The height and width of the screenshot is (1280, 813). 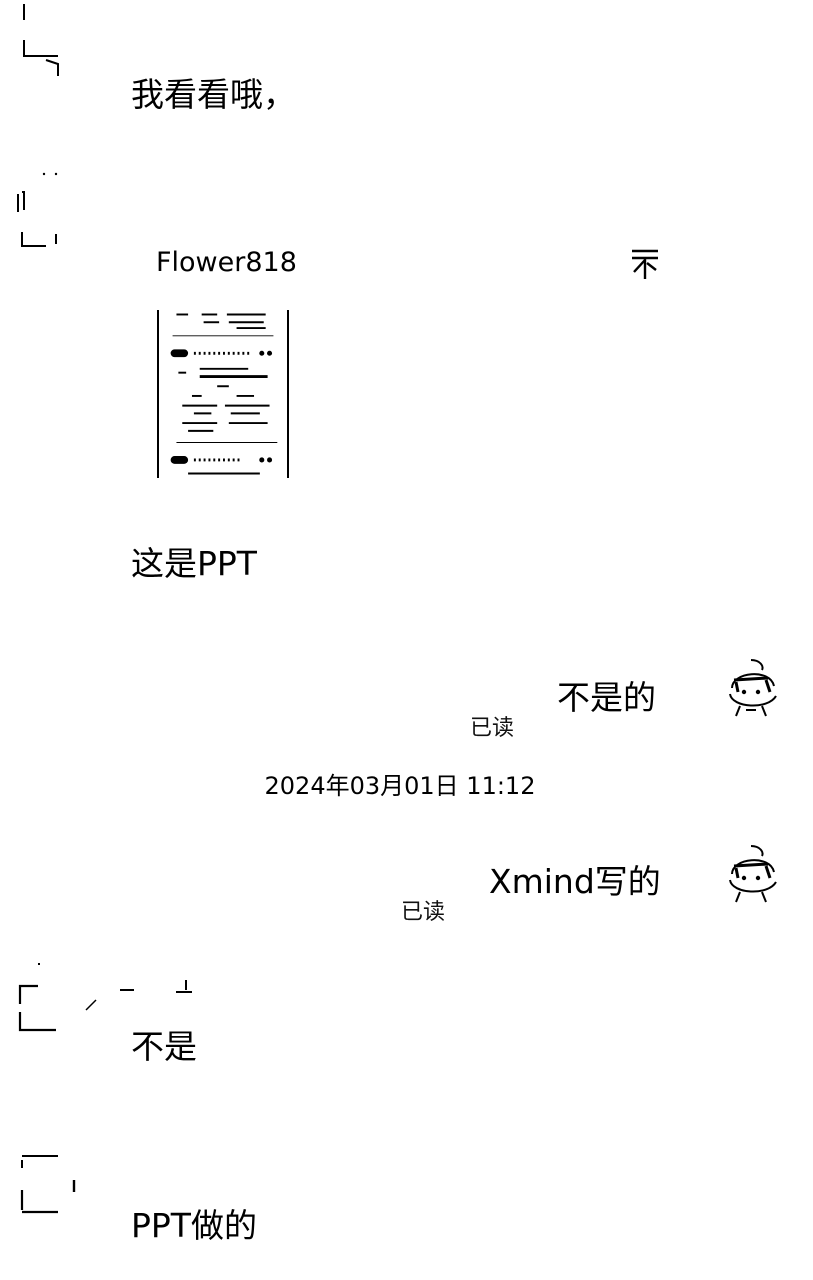 What do you see at coordinates (226, 263) in the screenshot?
I see `shared-card-sender: Flower818` at bounding box center [226, 263].